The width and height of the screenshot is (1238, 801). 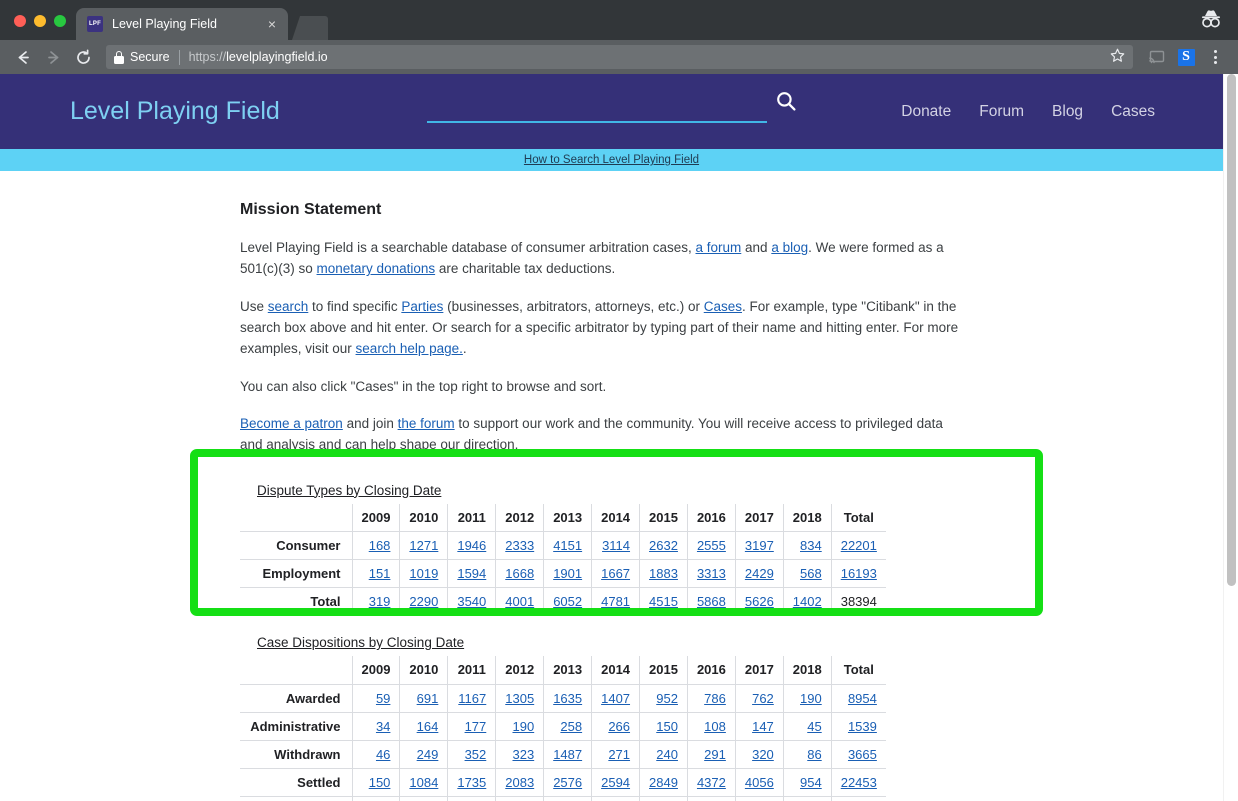 What do you see at coordinates (663, 574) in the screenshot?
I see `data-cell: 1883` at bounding box center [663, 574].